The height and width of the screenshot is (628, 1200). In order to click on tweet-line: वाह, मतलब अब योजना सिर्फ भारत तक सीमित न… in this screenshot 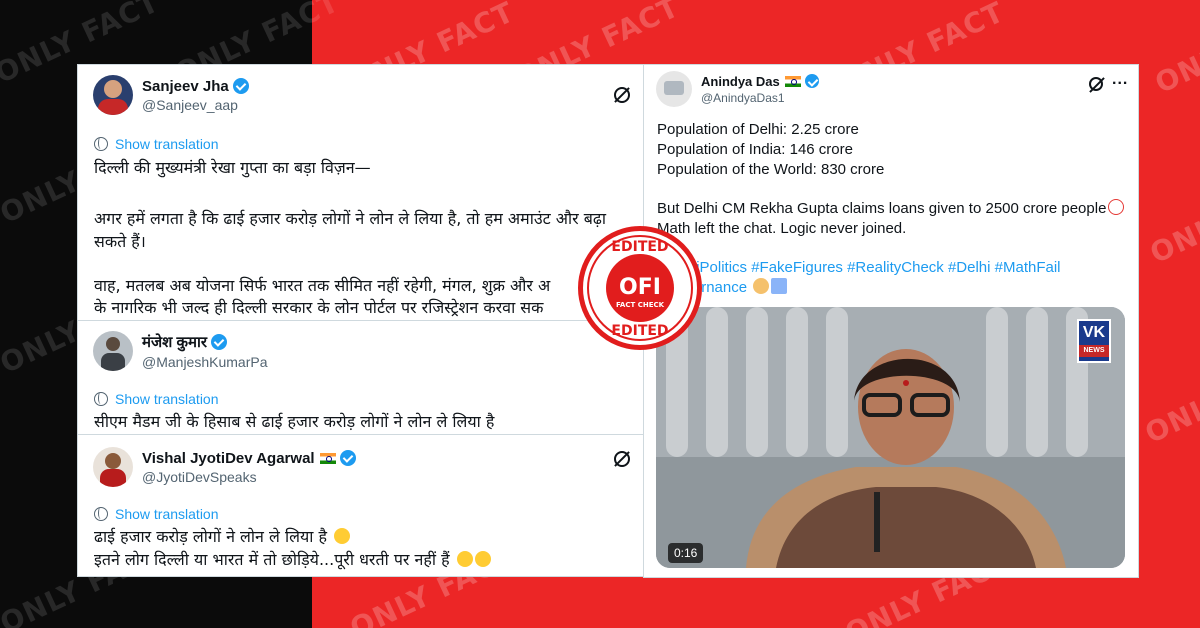, I will do `click(322, 285)`.